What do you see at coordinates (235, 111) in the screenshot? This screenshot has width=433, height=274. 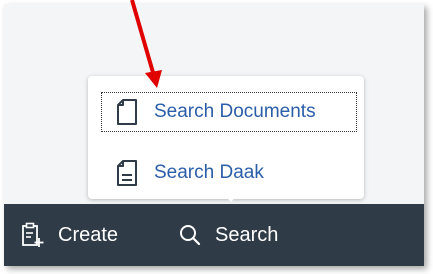 I see `search-documents-label: Search Documents` at bounding box center [235, 111].